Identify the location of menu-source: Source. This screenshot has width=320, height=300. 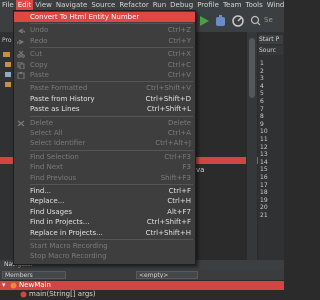
(103, 5).